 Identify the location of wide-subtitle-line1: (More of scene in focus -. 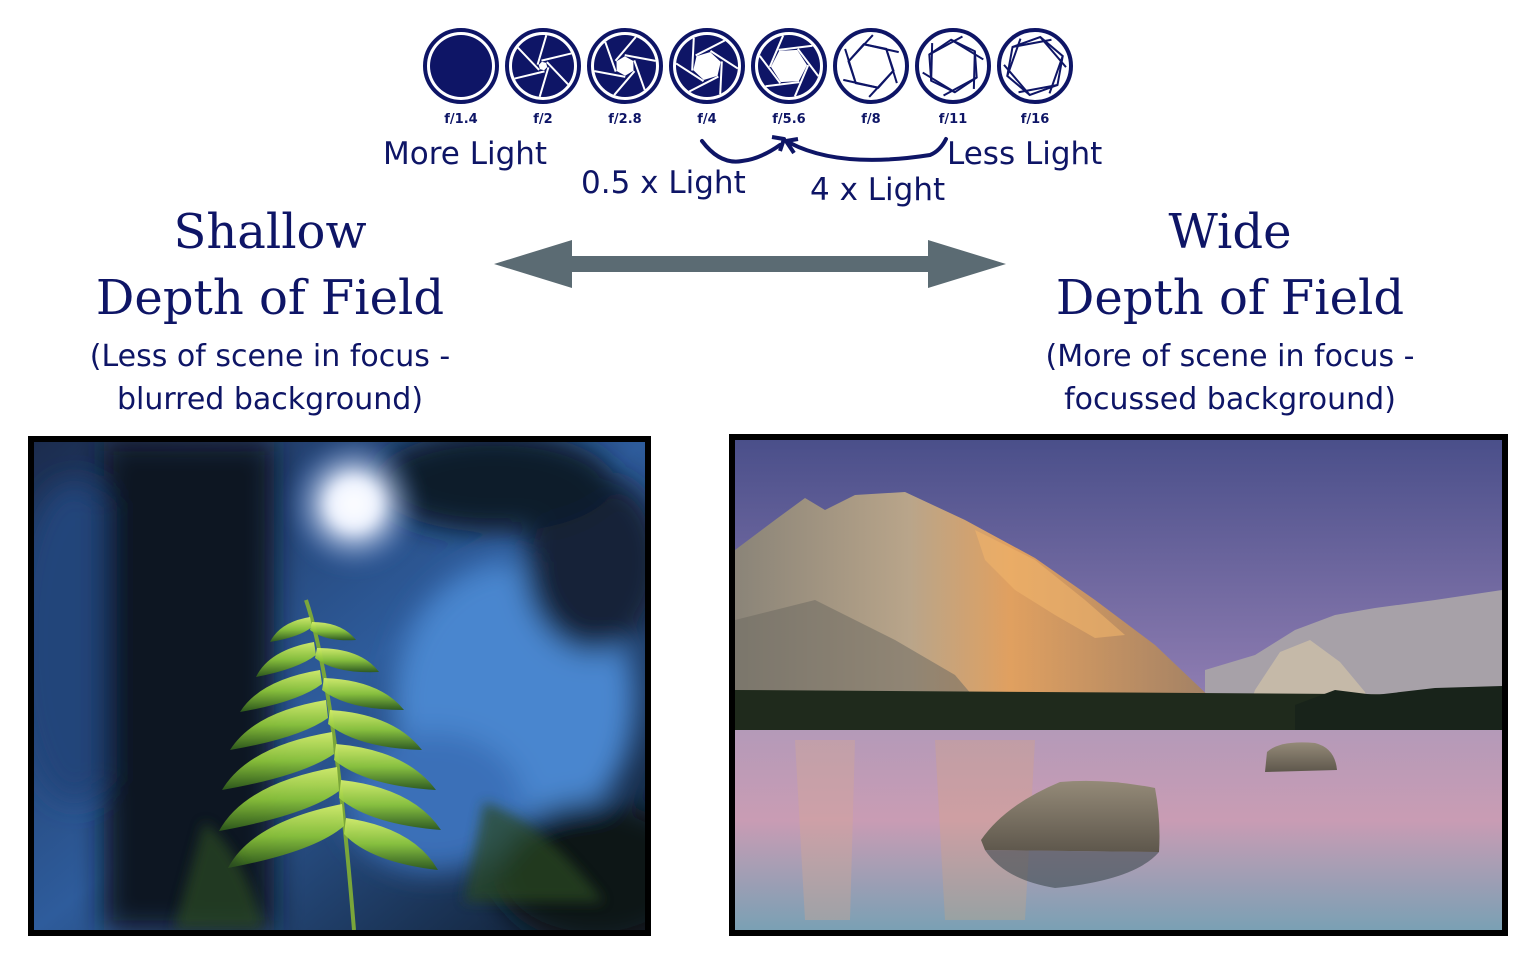
(1230, 356).